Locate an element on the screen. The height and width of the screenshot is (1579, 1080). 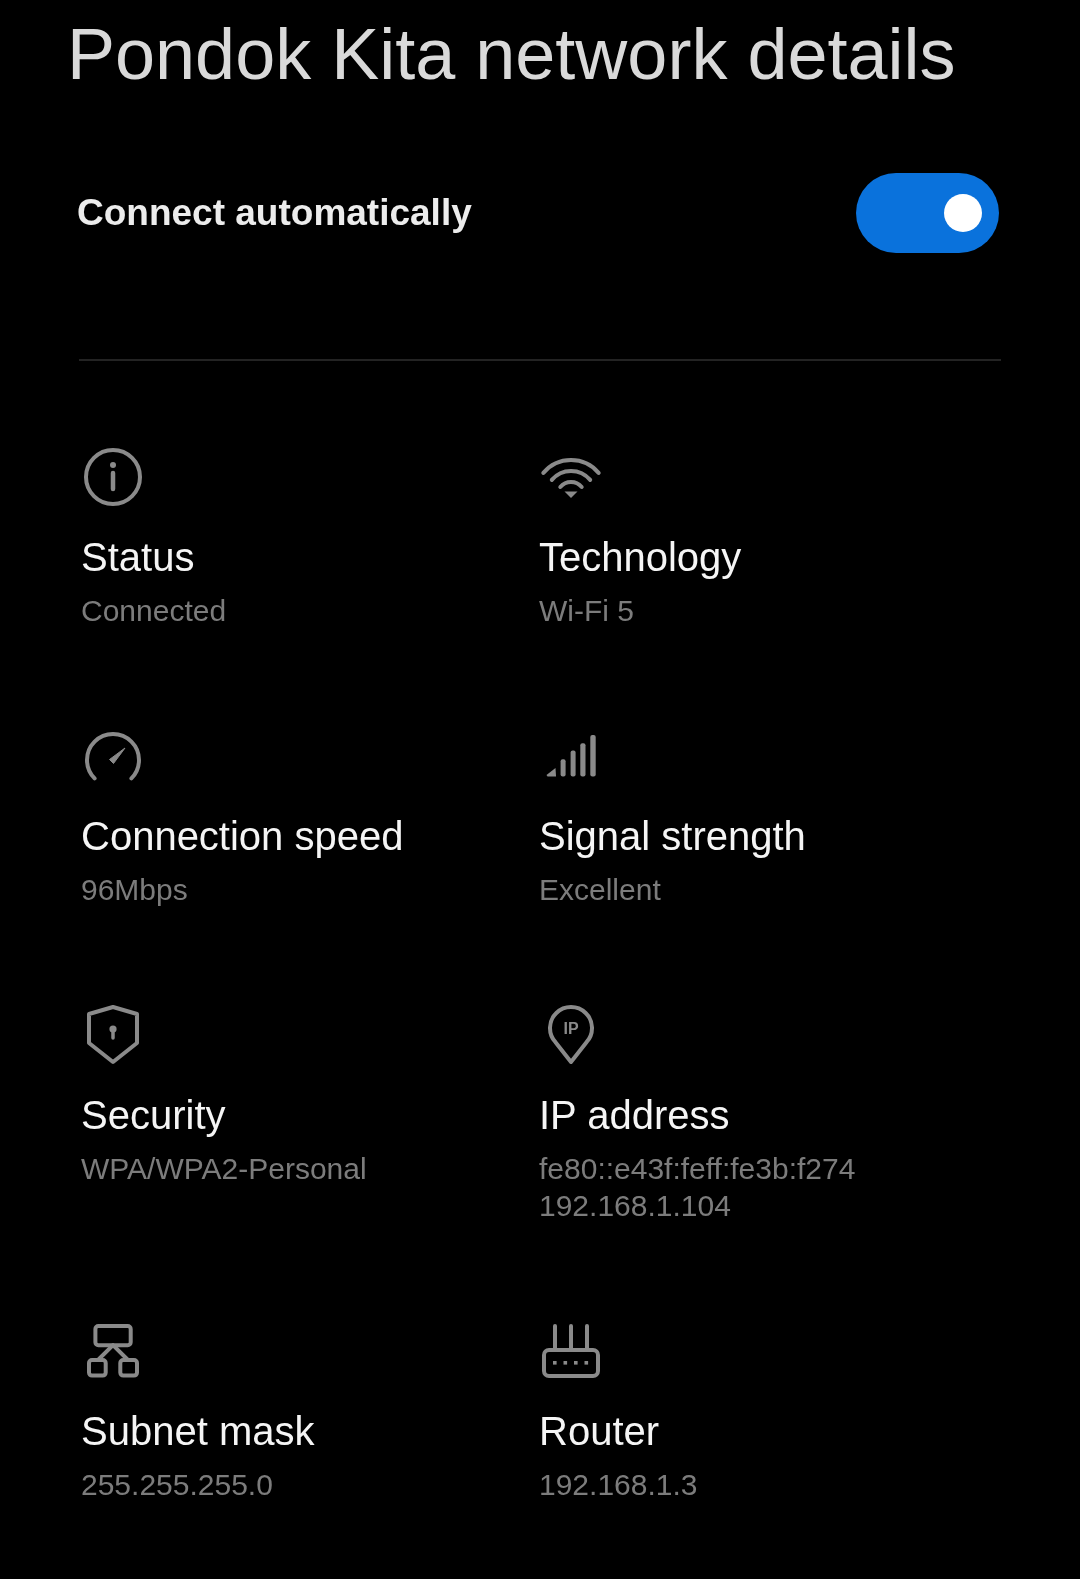
wifi-icon is located at coordinates (571, 477).